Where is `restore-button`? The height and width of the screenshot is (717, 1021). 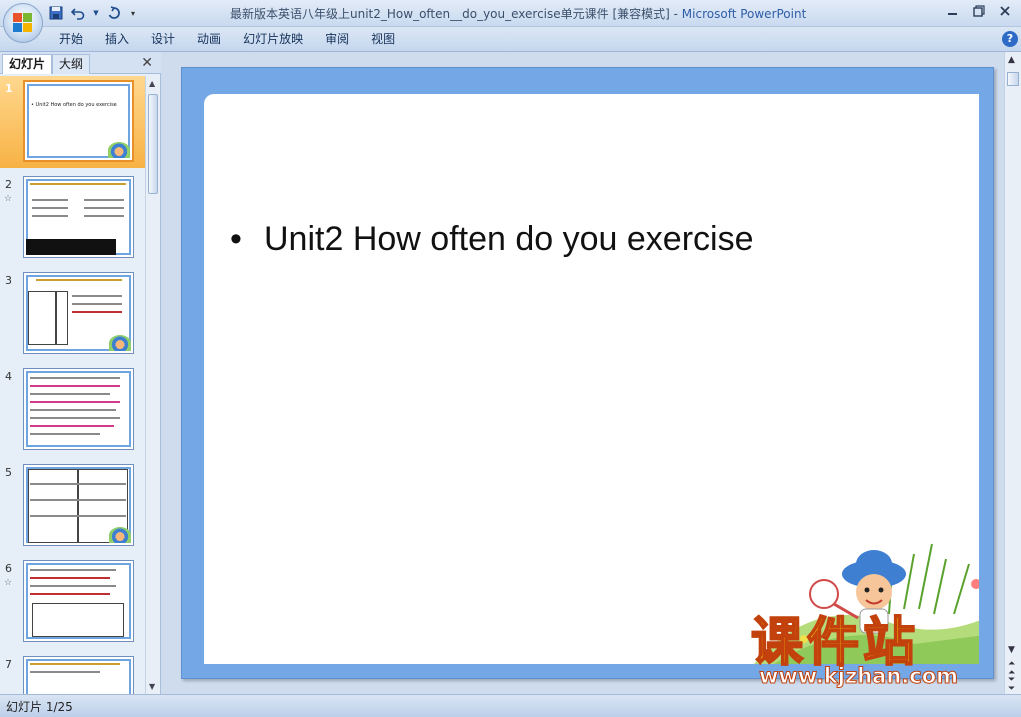
restore-button is located at coordinates (979, 11).